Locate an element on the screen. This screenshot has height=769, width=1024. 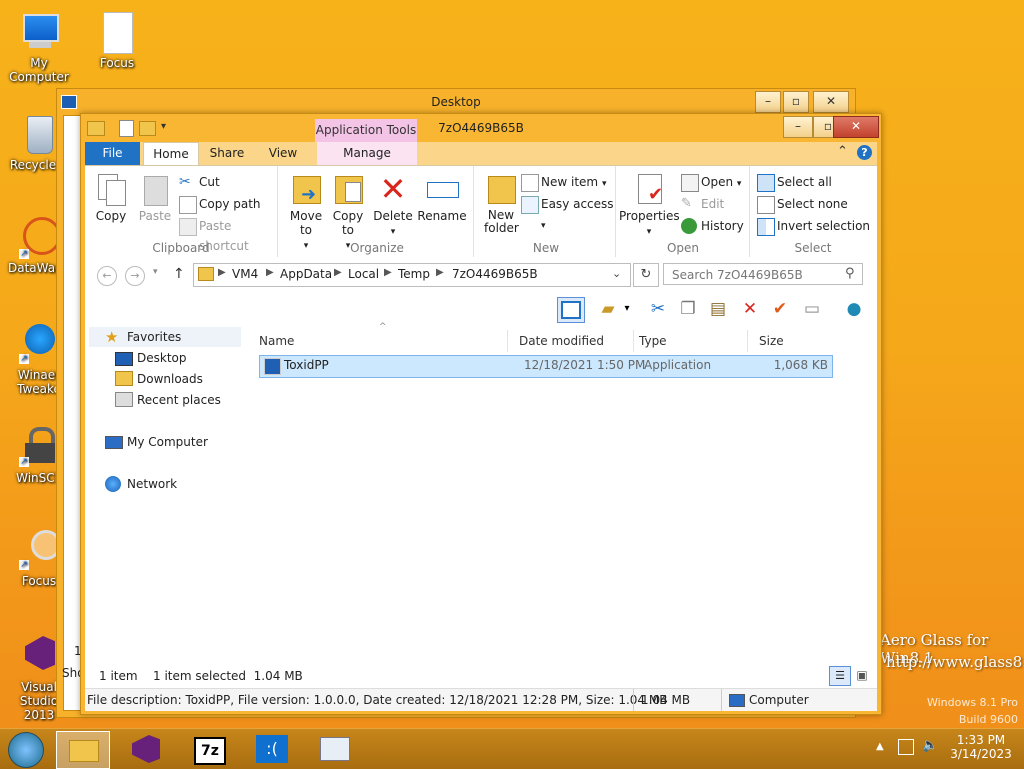
search-input: Search 7zO4469B65B is located at coordinates (763, 274).